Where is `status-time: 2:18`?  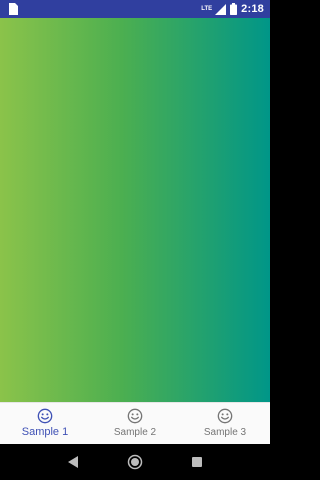 status-time: 2:18 is located at coordinates (252, 9).